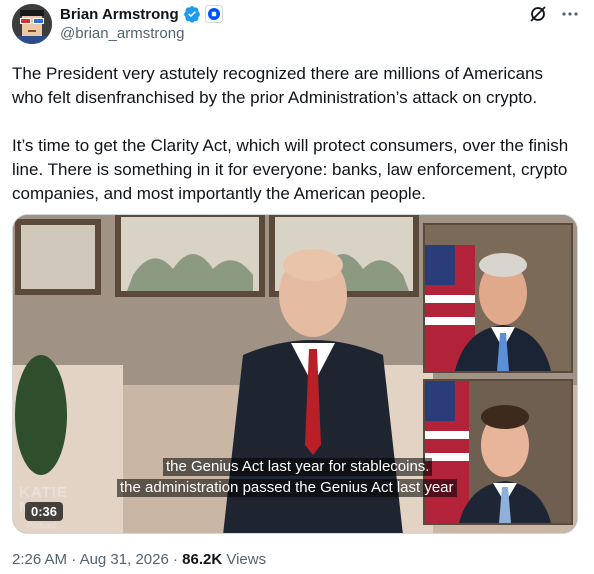 The height and width of the screenshot is (574, 594). I want to click on views-label: Views, so click(246, 559).